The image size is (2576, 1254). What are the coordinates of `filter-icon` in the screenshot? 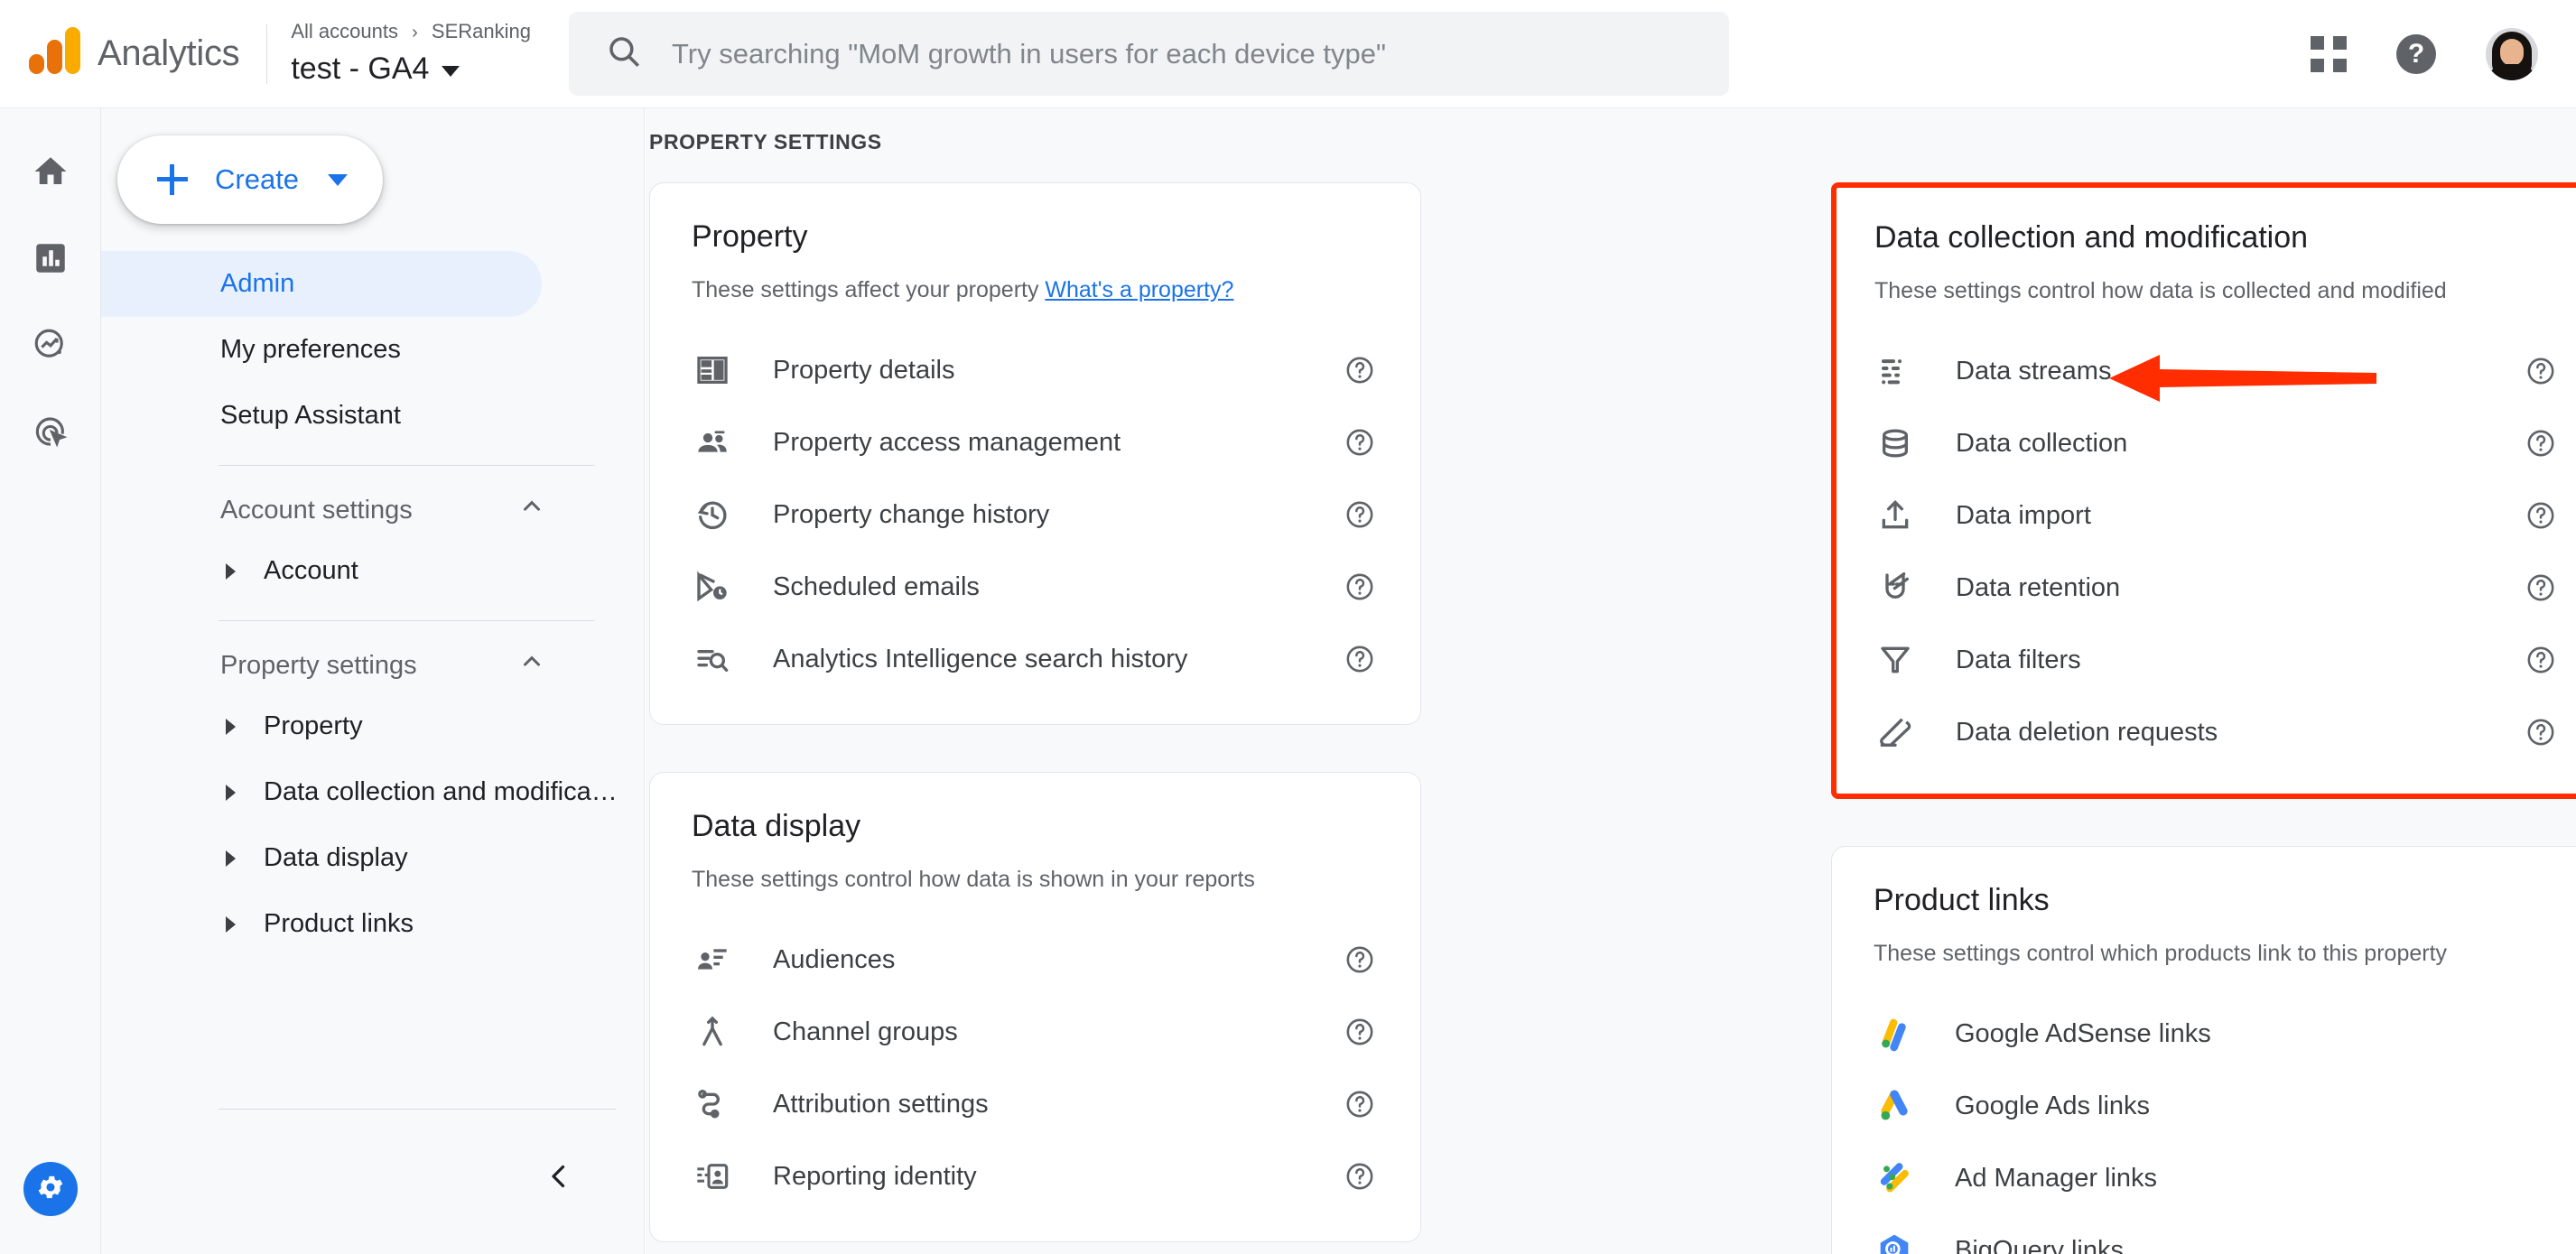 It's located at (1895, 660).